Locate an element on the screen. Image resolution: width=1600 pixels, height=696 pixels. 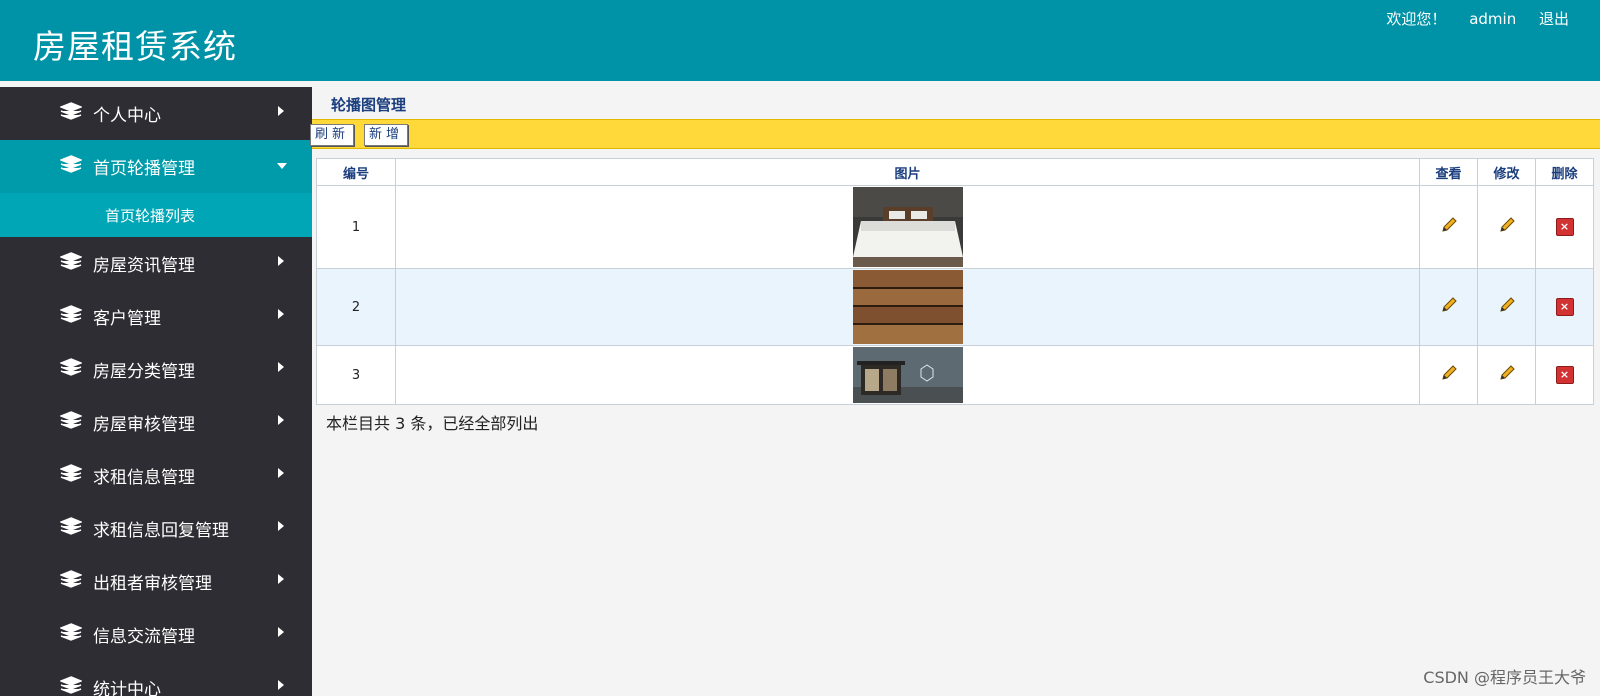
table-row: 3 × is located at coordinates (955, 375).